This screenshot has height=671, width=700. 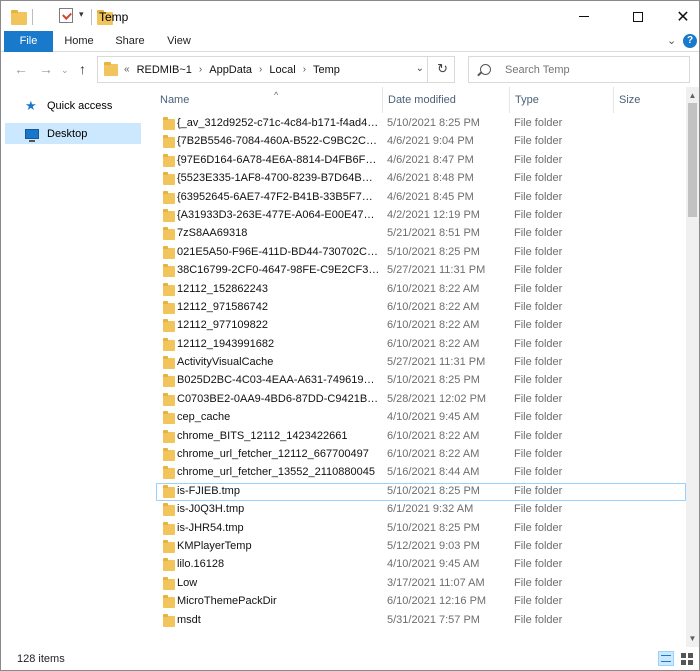 What do you see at coordinates (416, 584) in the screenshot?
I see `table-row: Low 3/17/2021 11:07 AM File folder` at bounding box center [416, 584].